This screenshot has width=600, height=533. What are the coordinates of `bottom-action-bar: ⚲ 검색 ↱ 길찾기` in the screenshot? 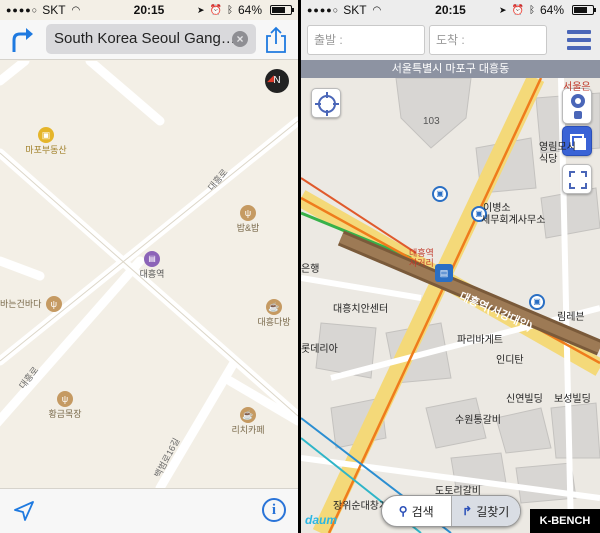 It's located at (451, 511).